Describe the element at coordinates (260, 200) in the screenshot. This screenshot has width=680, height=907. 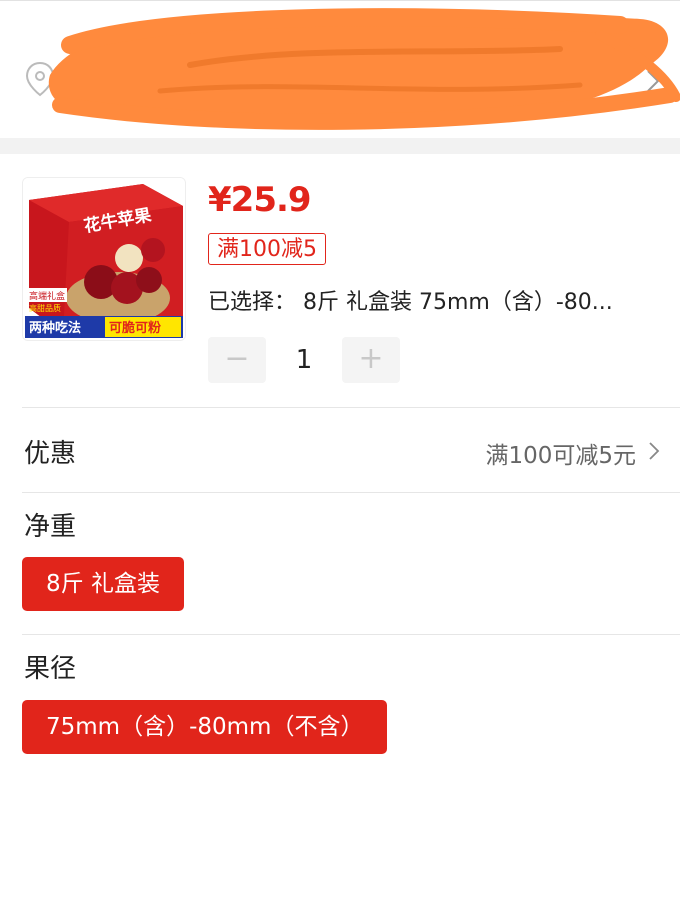
I see `product-price: ¥25.9` at that location.